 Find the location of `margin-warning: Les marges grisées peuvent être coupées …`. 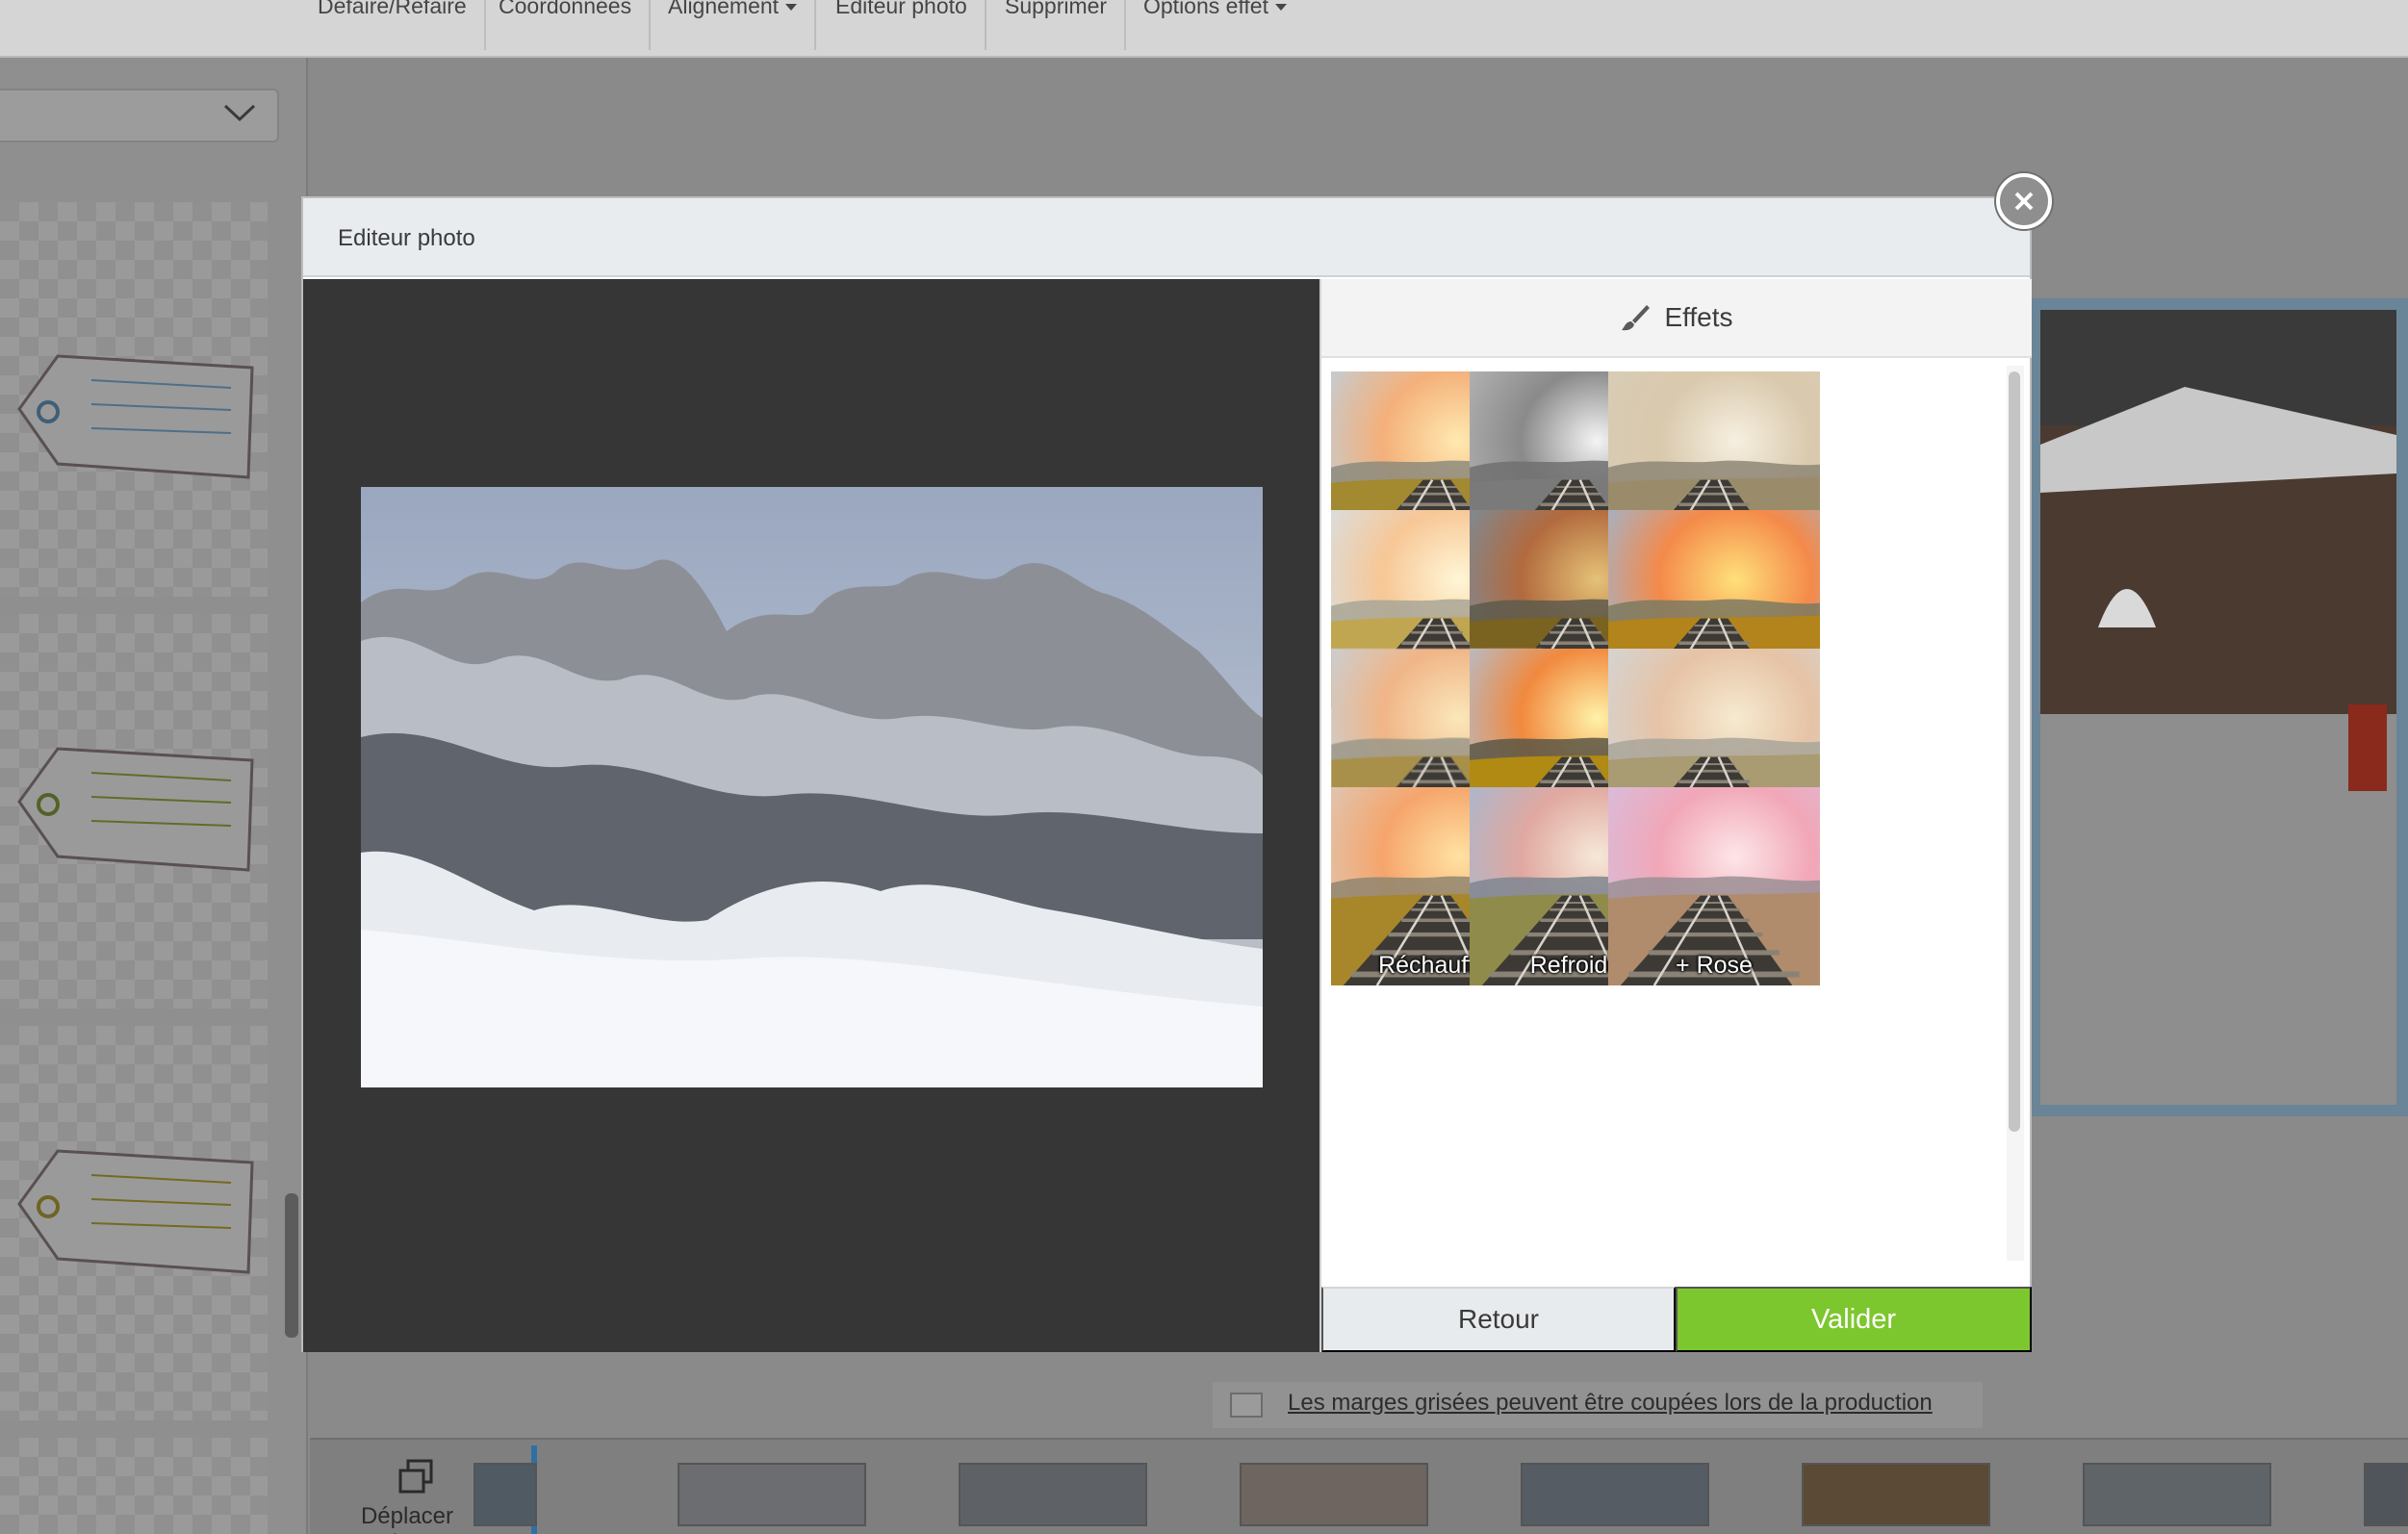

margin-warning: Les marges grisées peuvent être coupées … is located at coordinates (1598, 1405).